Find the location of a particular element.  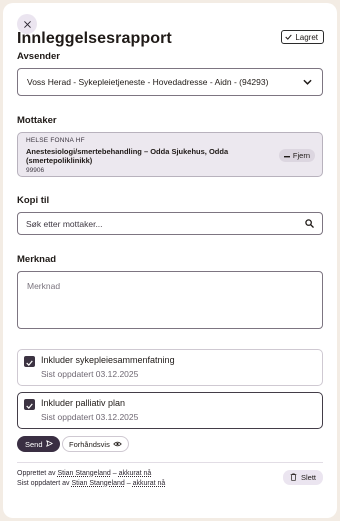

page-title: Innleggelsesrapport is located at coordinates (94, 38).